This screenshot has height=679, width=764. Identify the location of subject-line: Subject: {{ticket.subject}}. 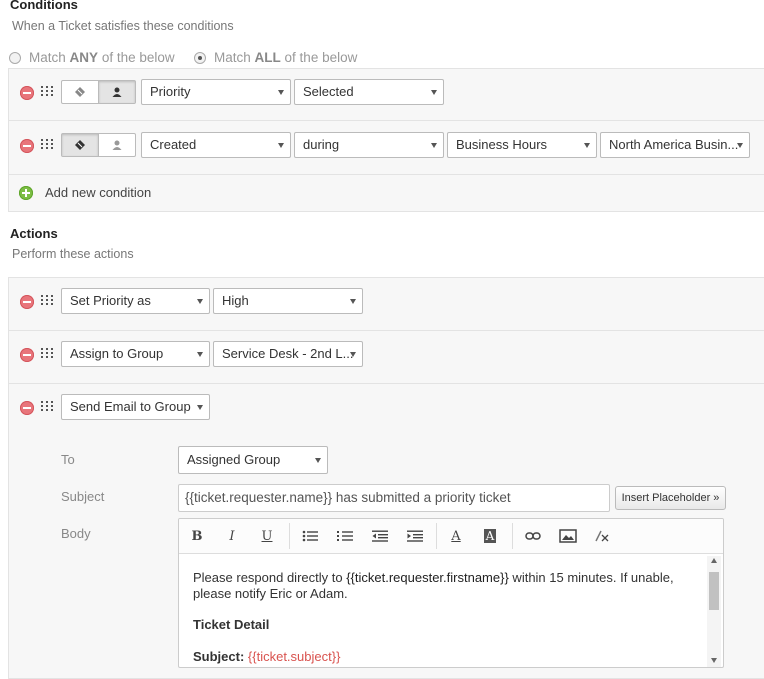
(267, 656).